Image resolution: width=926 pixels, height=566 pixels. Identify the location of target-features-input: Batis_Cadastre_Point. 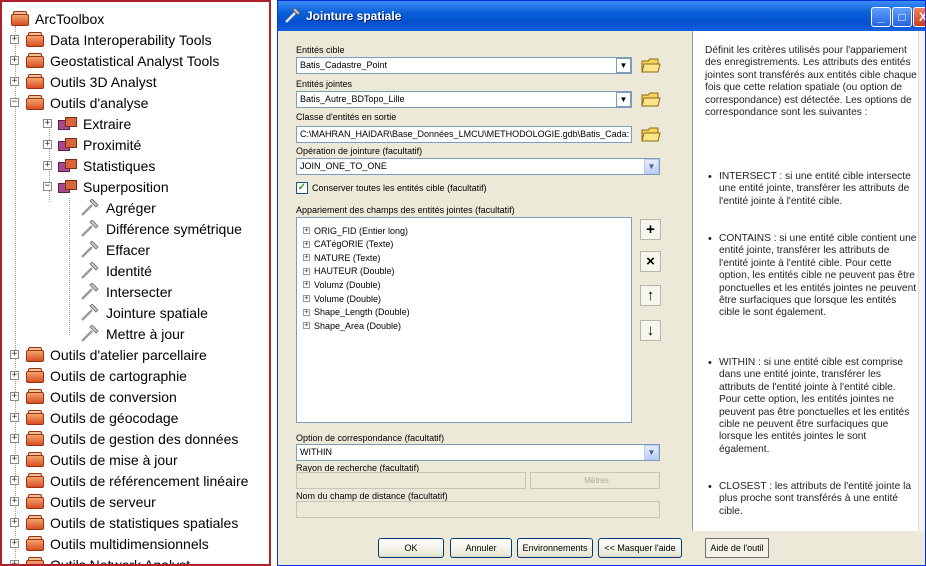
(464, 65).